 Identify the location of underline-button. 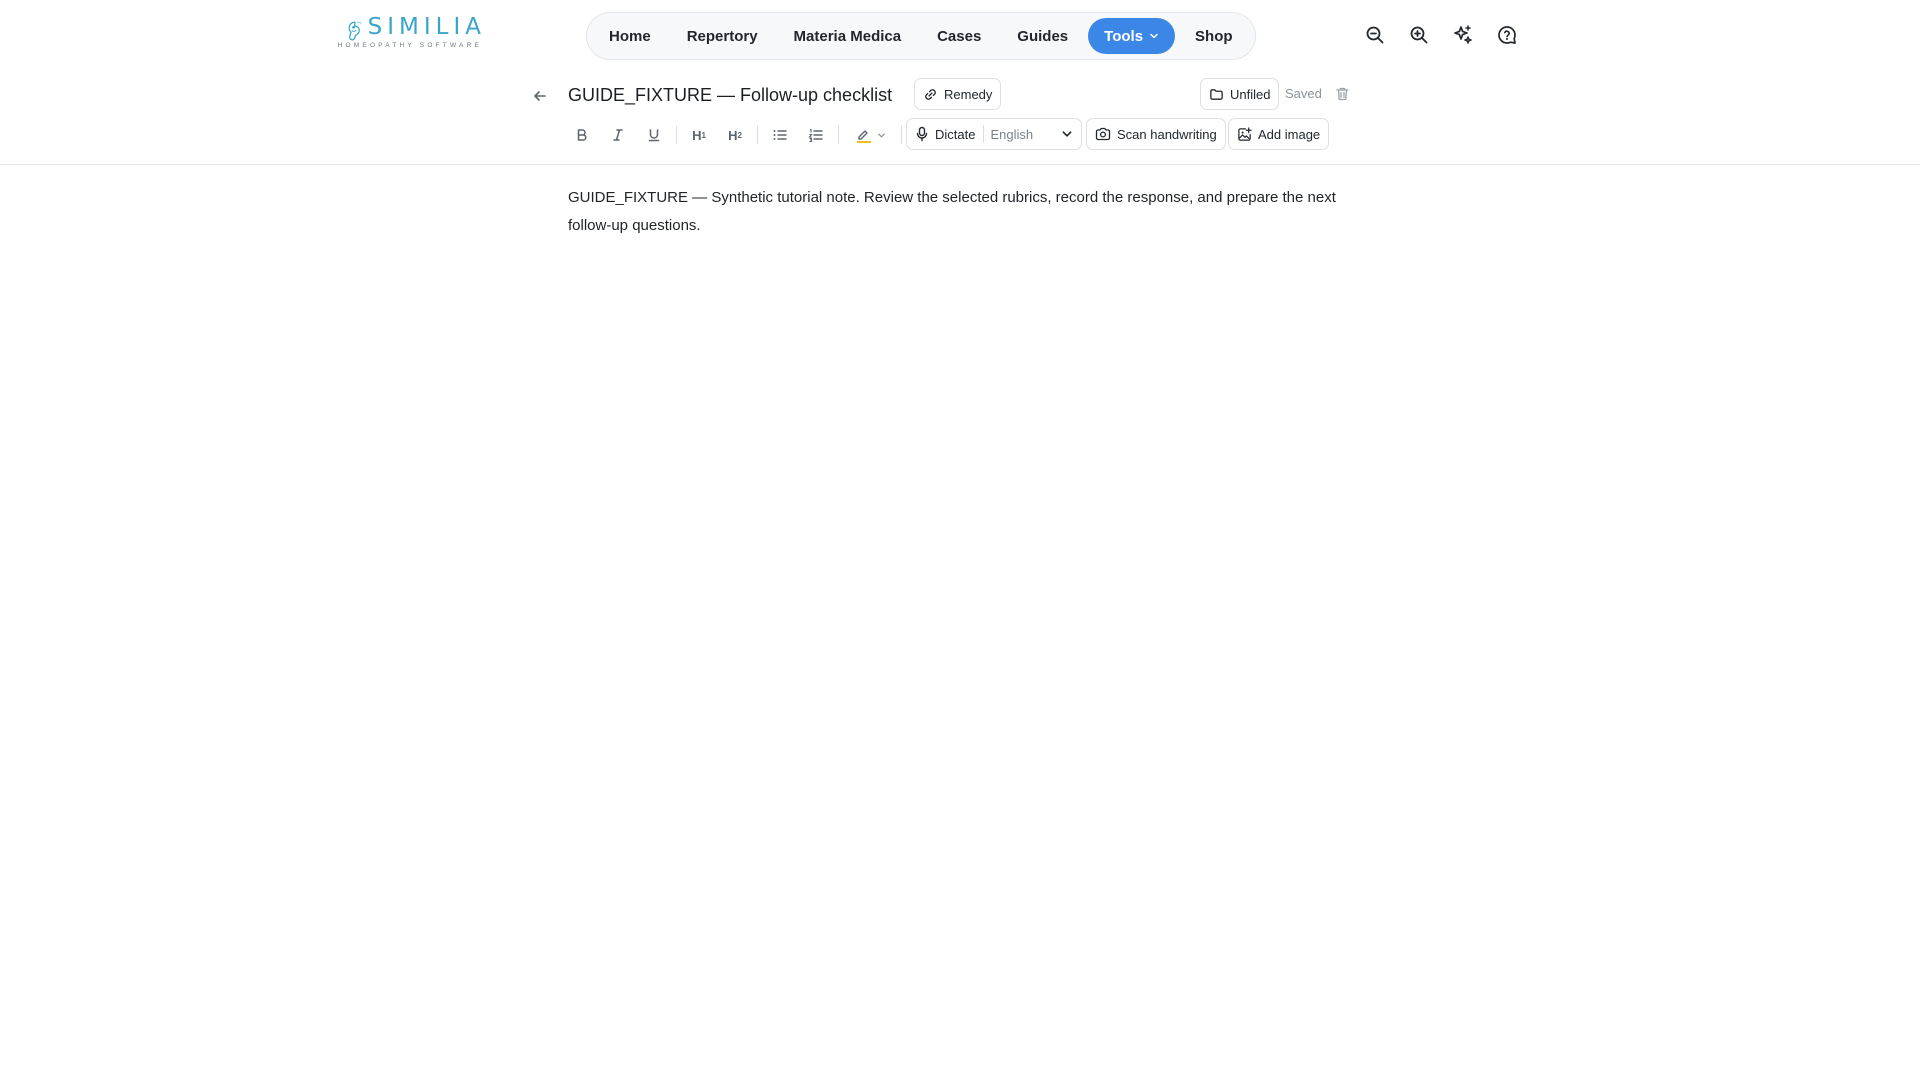
(654, 135).